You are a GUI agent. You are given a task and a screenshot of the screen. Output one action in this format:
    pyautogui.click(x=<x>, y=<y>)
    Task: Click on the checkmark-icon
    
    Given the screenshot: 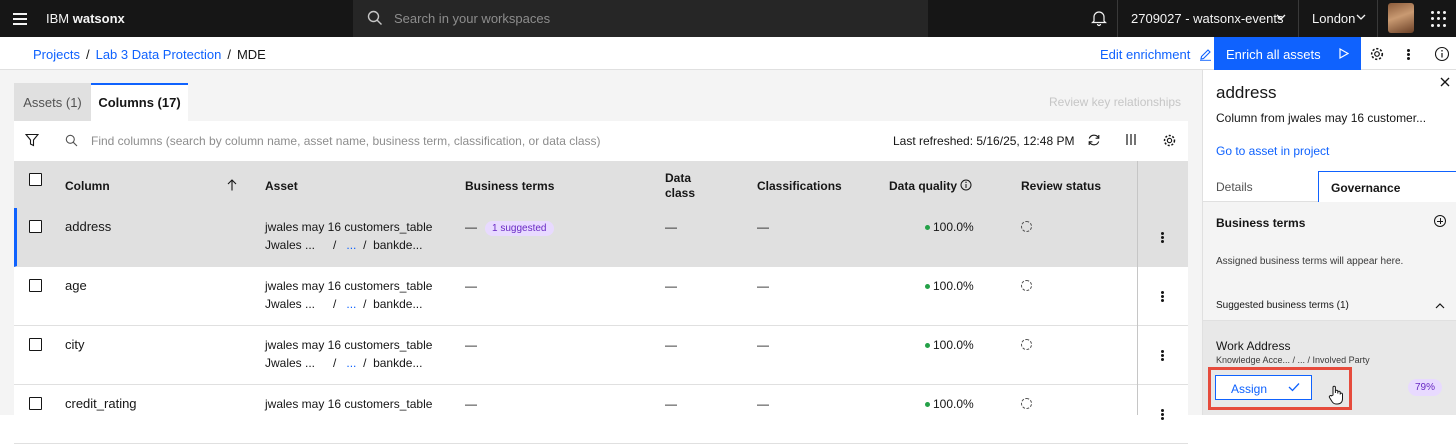 What is the action you would take?
    pyautogui.click(x=1294, y=387)
    